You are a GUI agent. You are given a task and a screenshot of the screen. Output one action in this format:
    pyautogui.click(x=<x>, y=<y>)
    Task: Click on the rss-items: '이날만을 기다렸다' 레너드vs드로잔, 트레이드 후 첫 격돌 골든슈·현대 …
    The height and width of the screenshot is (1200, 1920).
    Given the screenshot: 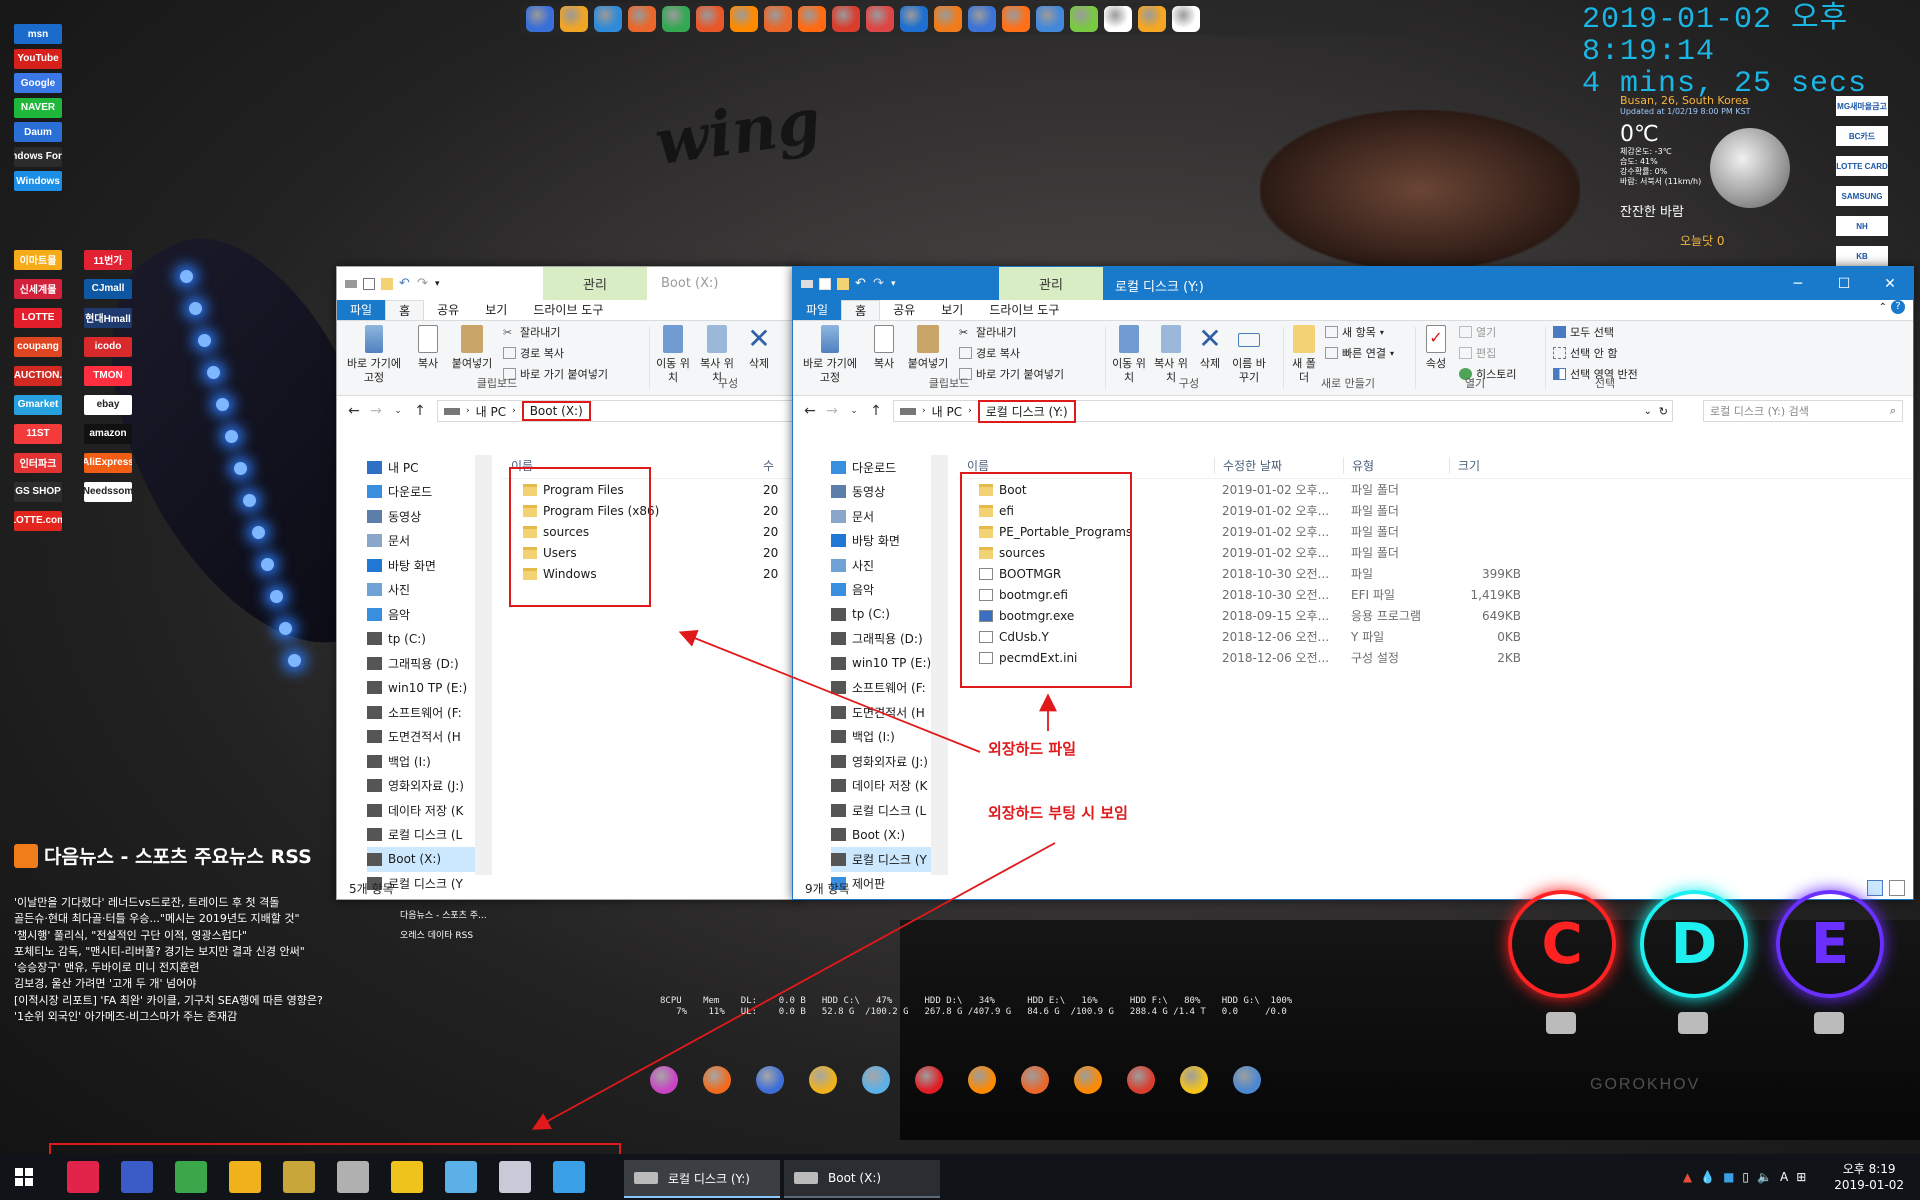 What is the action you would take?
    pyautogui.click(x=179, y=960)
    